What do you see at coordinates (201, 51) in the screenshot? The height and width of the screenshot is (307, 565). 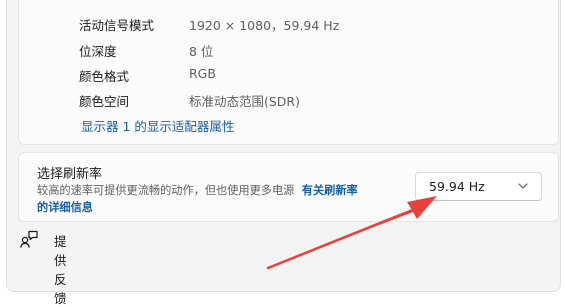 I see `info-value-bit-depth: 8 位` at bounding box center [201, 51].